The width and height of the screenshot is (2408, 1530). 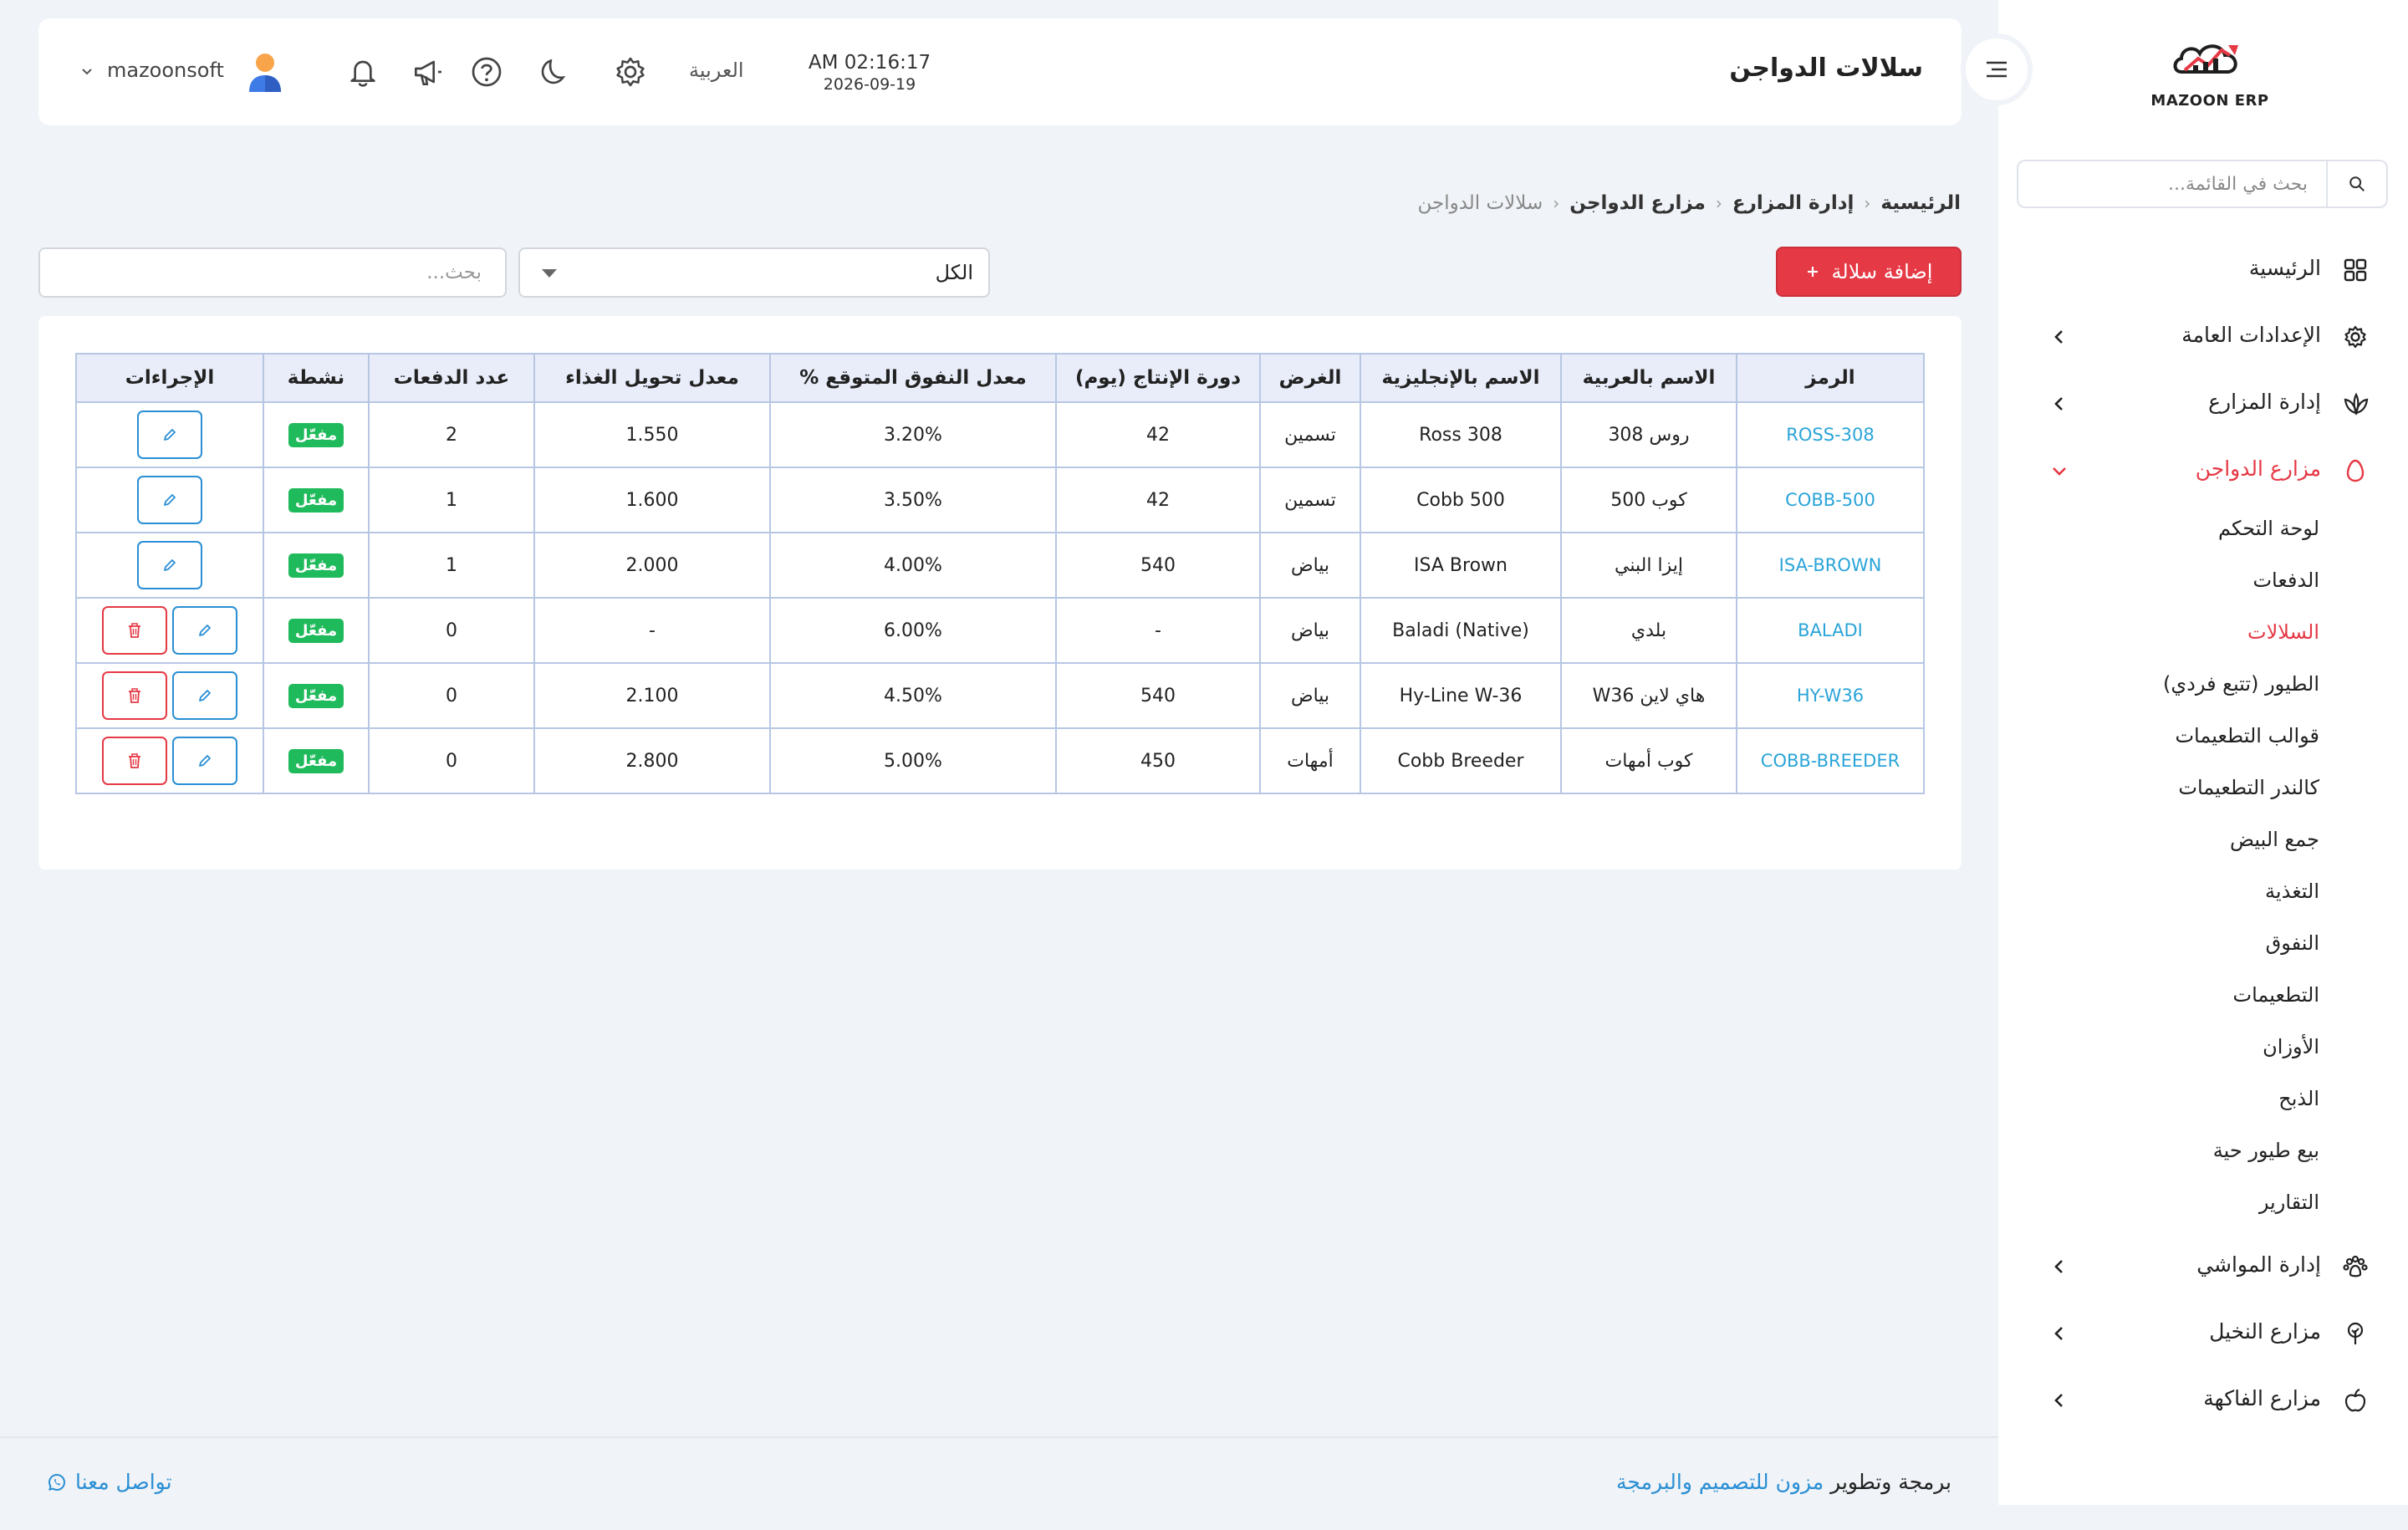 I want to click on sidebar-item-label: مزارع النخيل, so click(x=2265, y=1331).